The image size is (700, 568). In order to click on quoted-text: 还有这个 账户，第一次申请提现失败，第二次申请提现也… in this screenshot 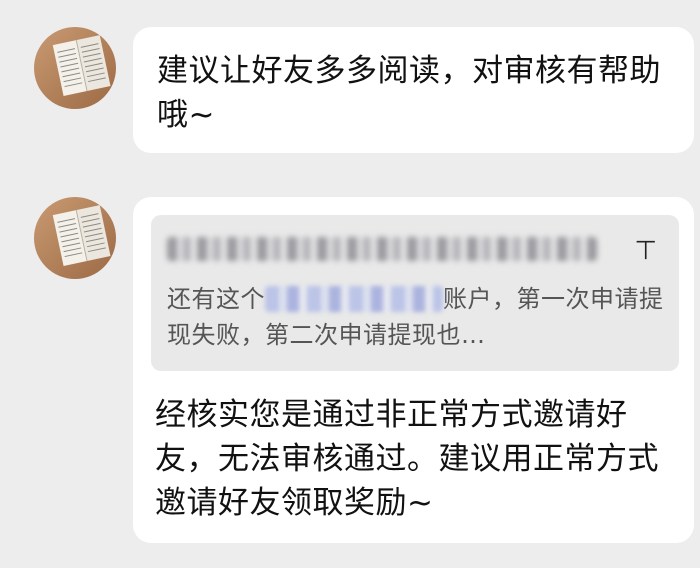, I will do `click(417, 317)`.